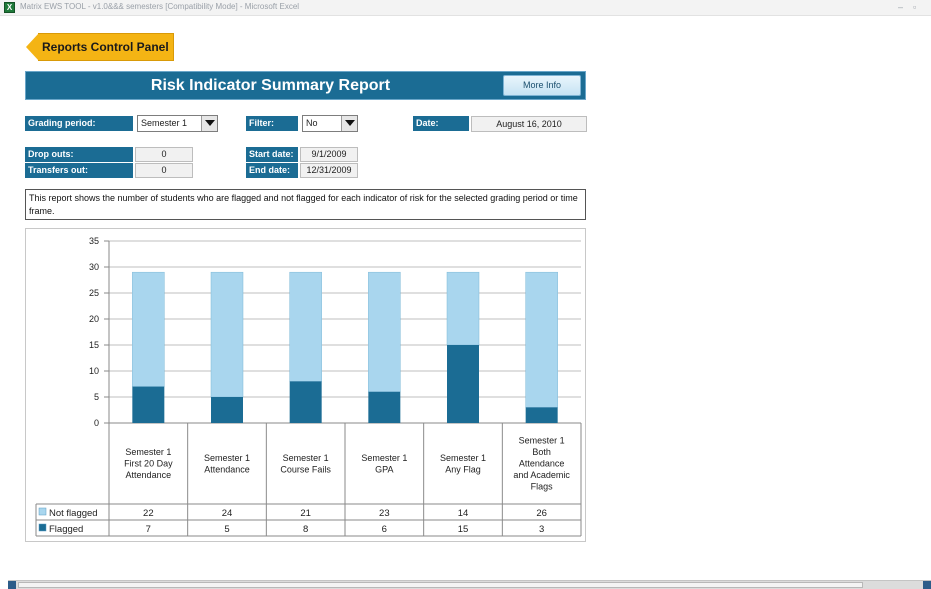 Image resolution: width=931 pixels, height=589 pixels. I want to click on end-date-value: 12/31/2009, so click(329, 170).